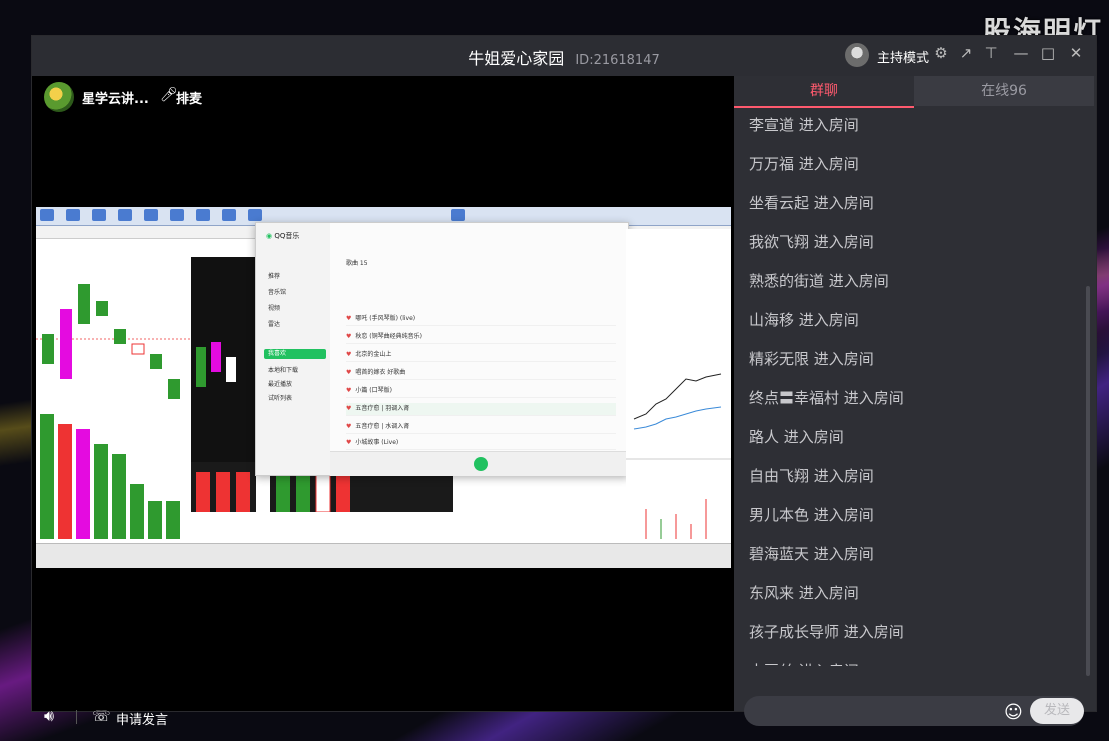 The height and width of the screenshot is (741, 1109). I want to click on phone-icon: ☏, so click(101, 716).